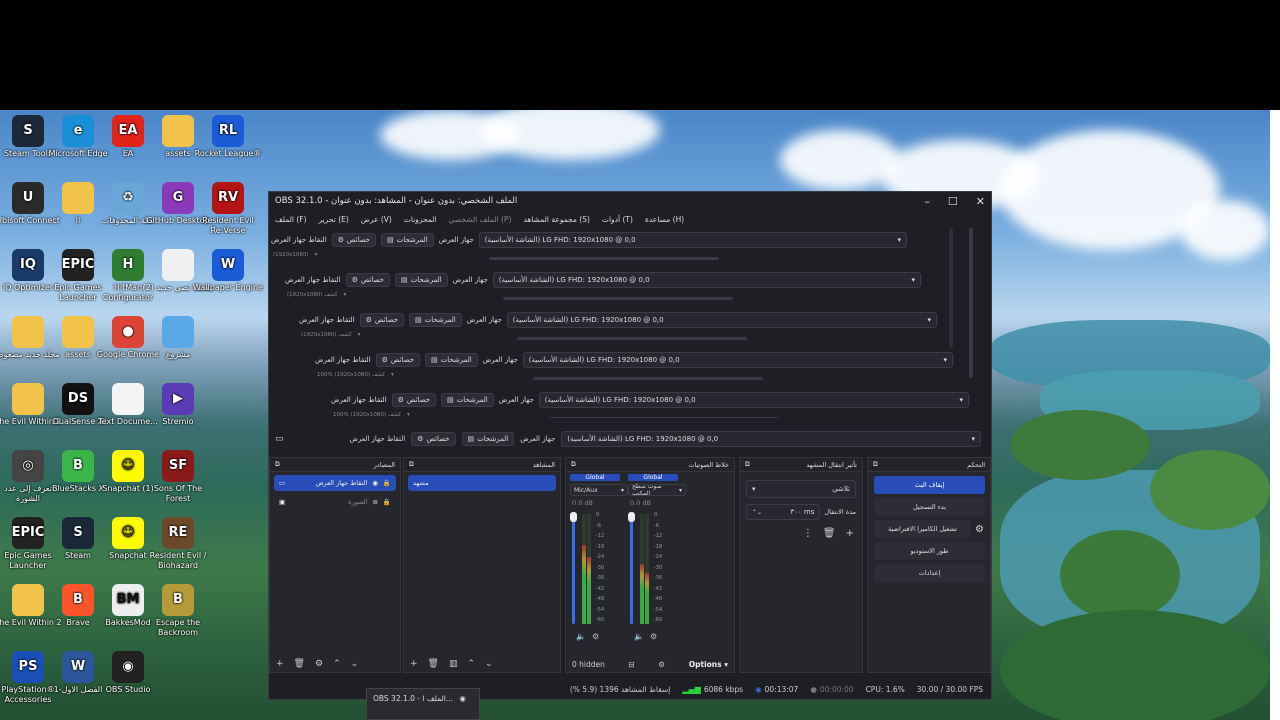 The image size is (1280, 720). Describe the element at coordinates (335, 502) in the screenshot. I see `source-item: ▣ الصورة ⊘ 🔒` at that location.